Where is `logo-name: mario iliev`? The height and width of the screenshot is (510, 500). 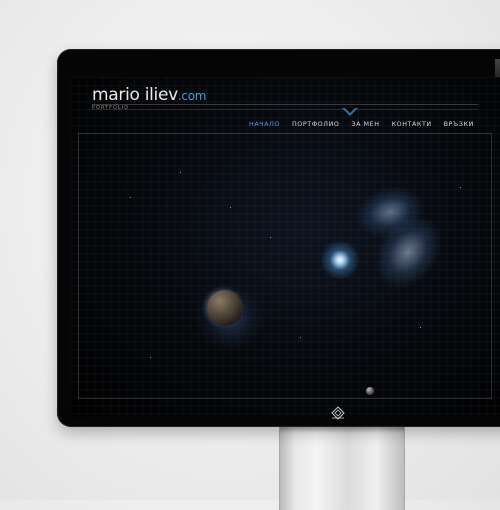
logo-name: mario iliev is located at coordinates (135, 95).